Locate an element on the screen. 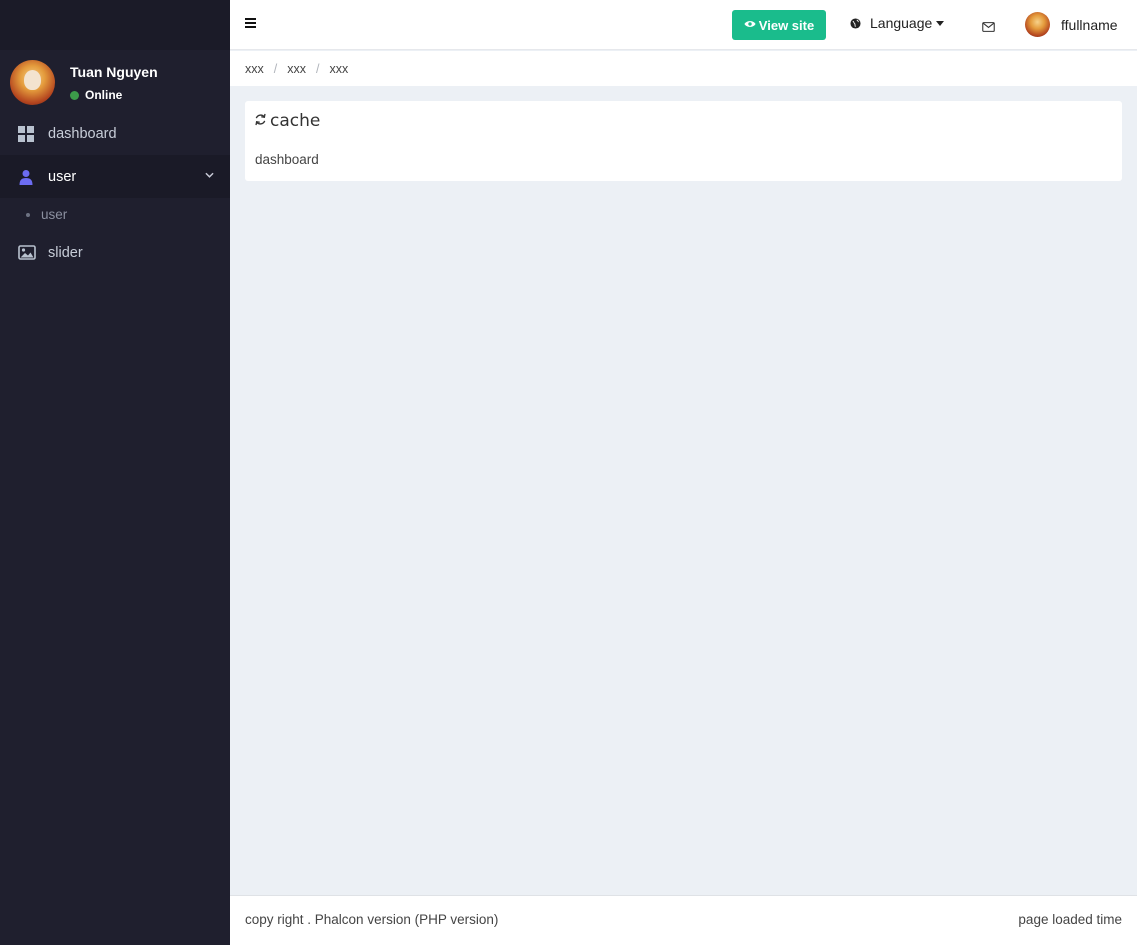  user-status: Online is located at coordinates (96, 95).